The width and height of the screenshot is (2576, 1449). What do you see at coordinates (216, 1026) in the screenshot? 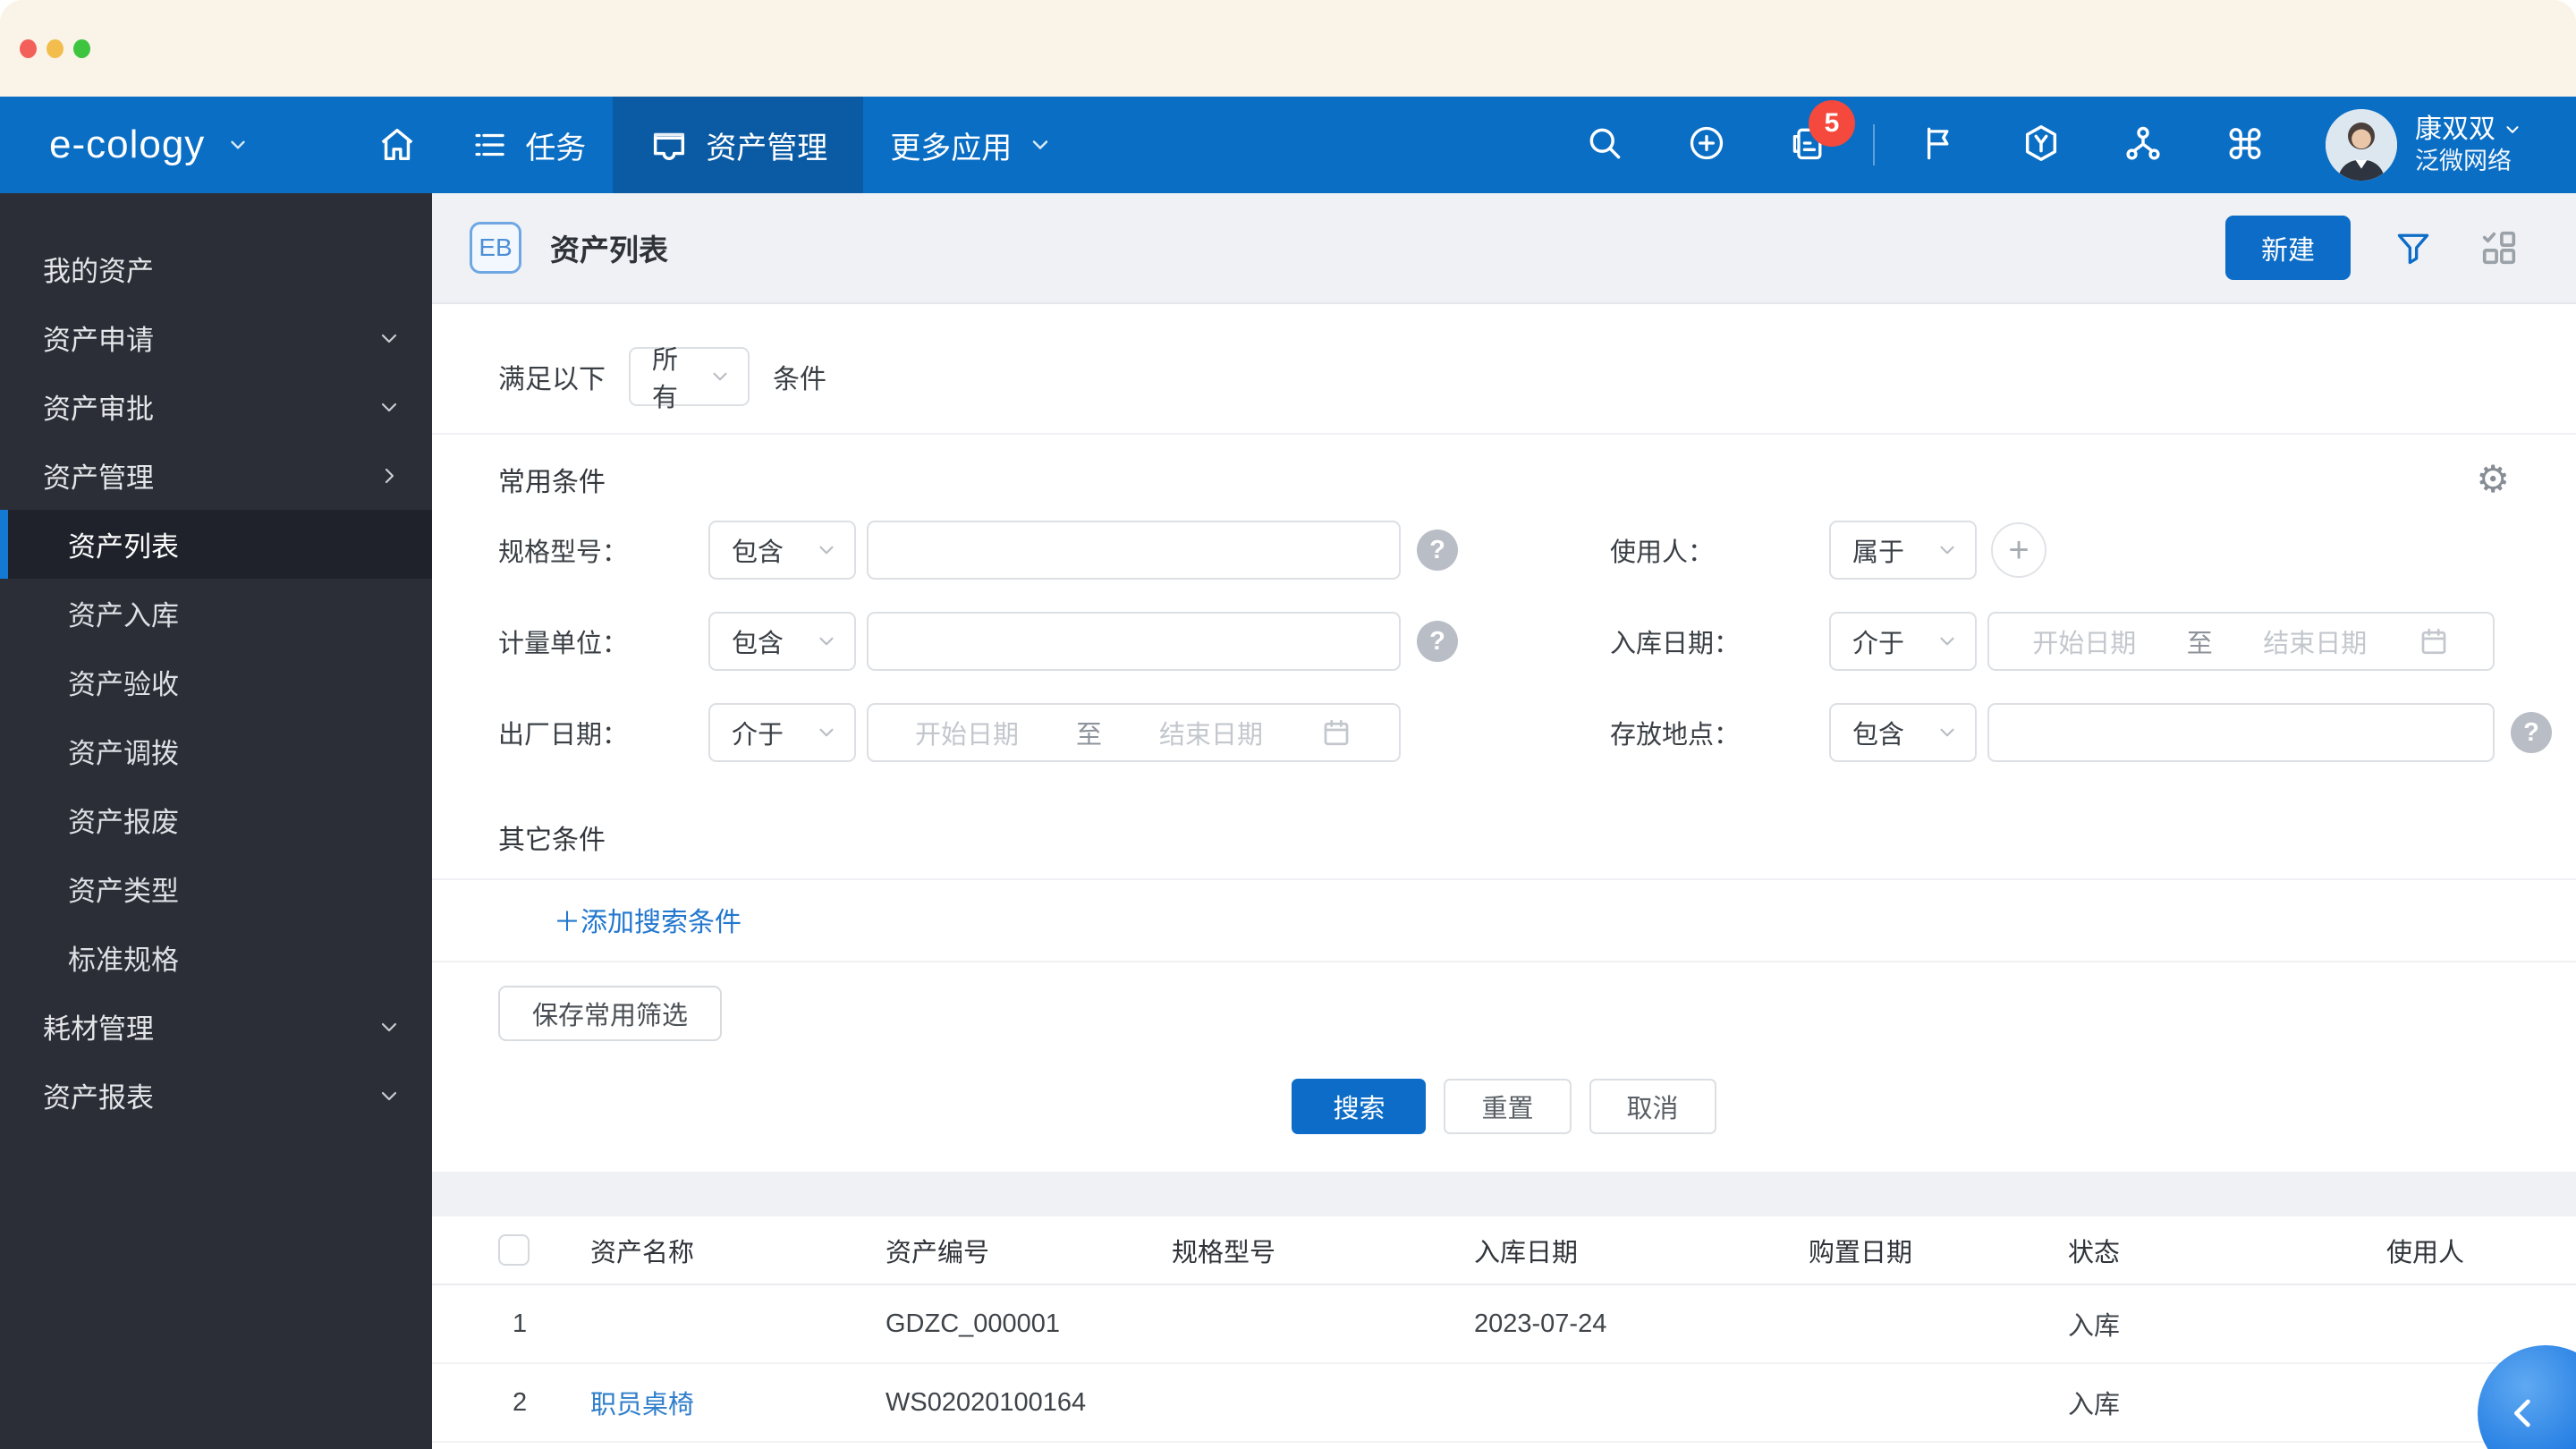
I see `sidebar-item: 耗材管理` at bounding box center [216, 1026].